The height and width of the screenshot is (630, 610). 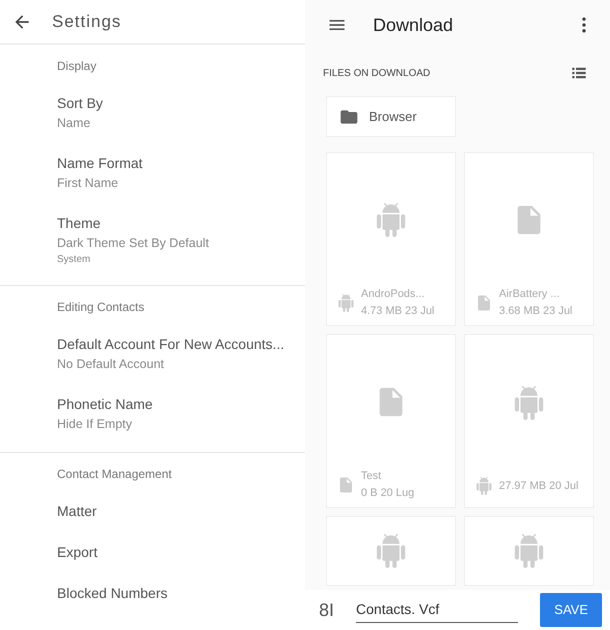 I want to click on file-name: Test, so click(x=371, y=476).